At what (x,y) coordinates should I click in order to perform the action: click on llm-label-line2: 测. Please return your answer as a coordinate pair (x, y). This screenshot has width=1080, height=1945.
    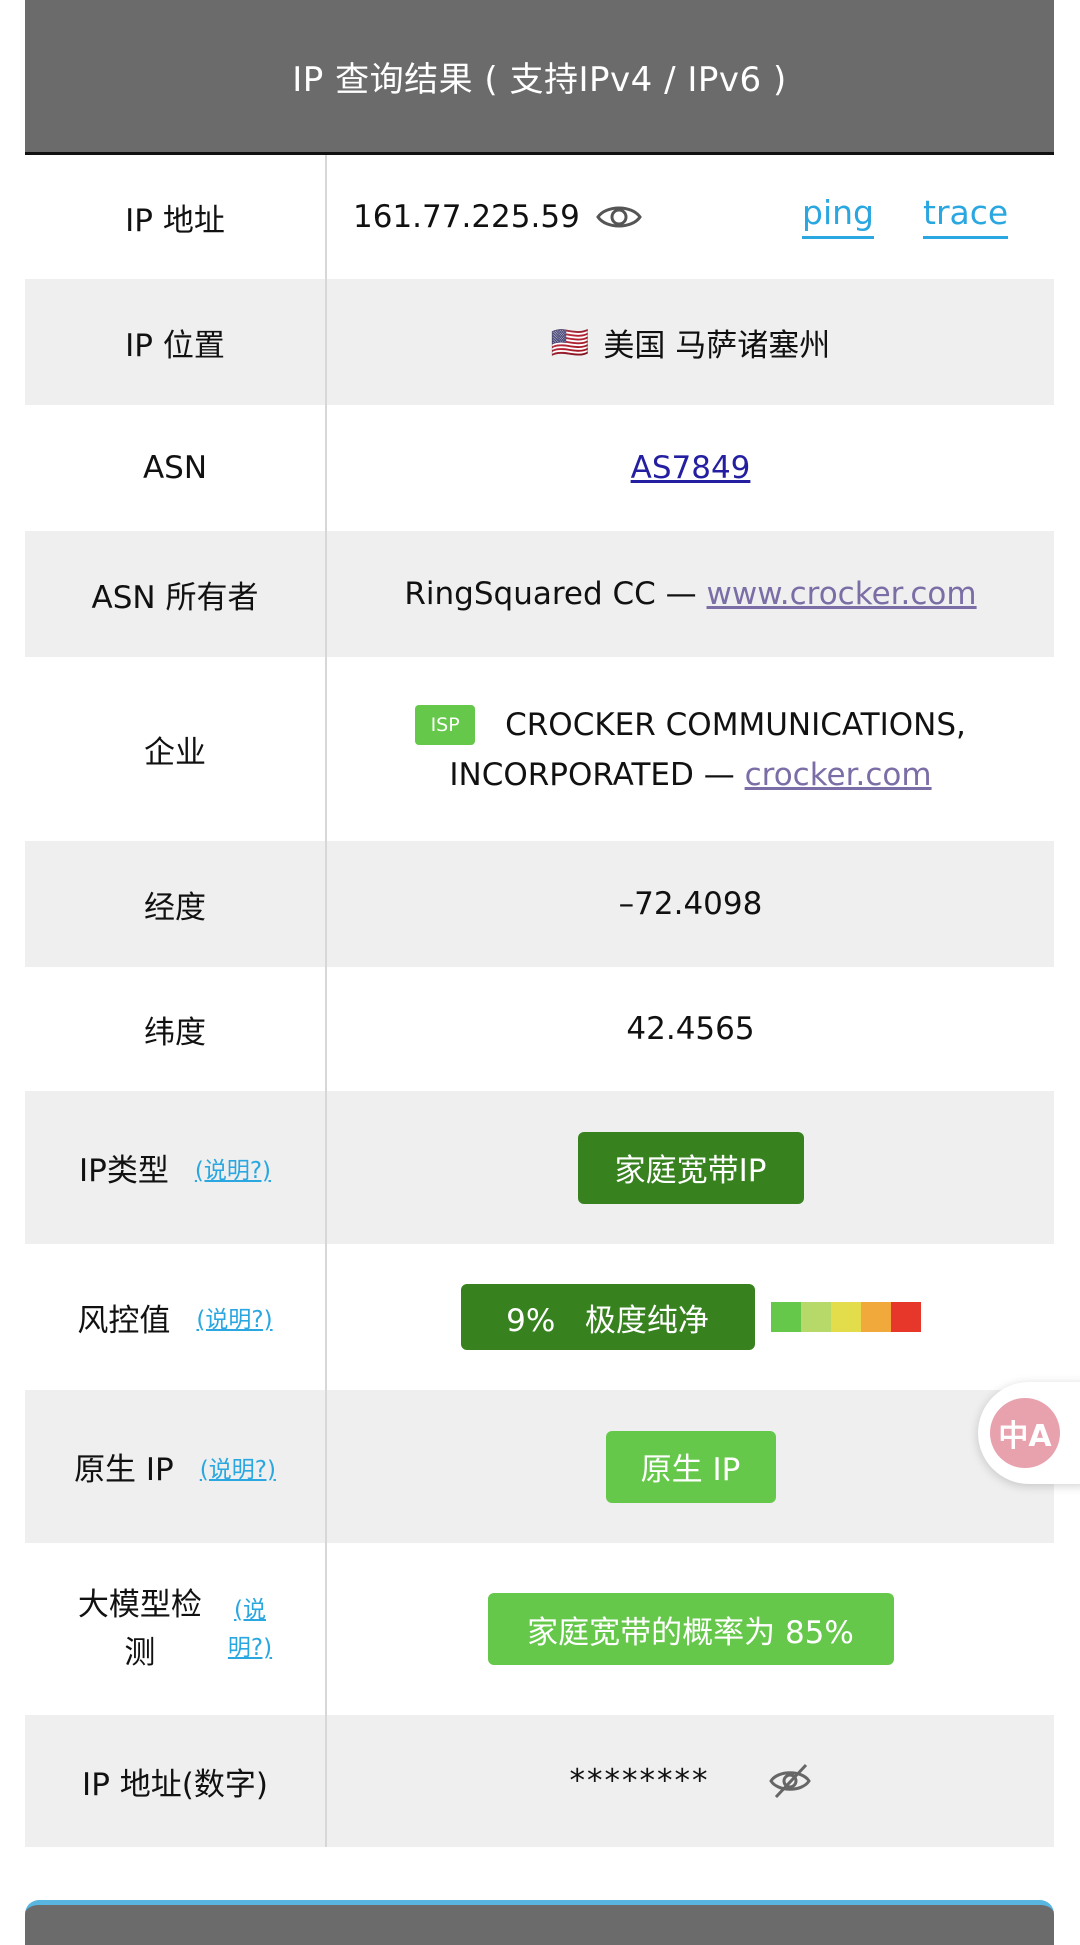
    Looking at the image, I should click on (140, 1653).